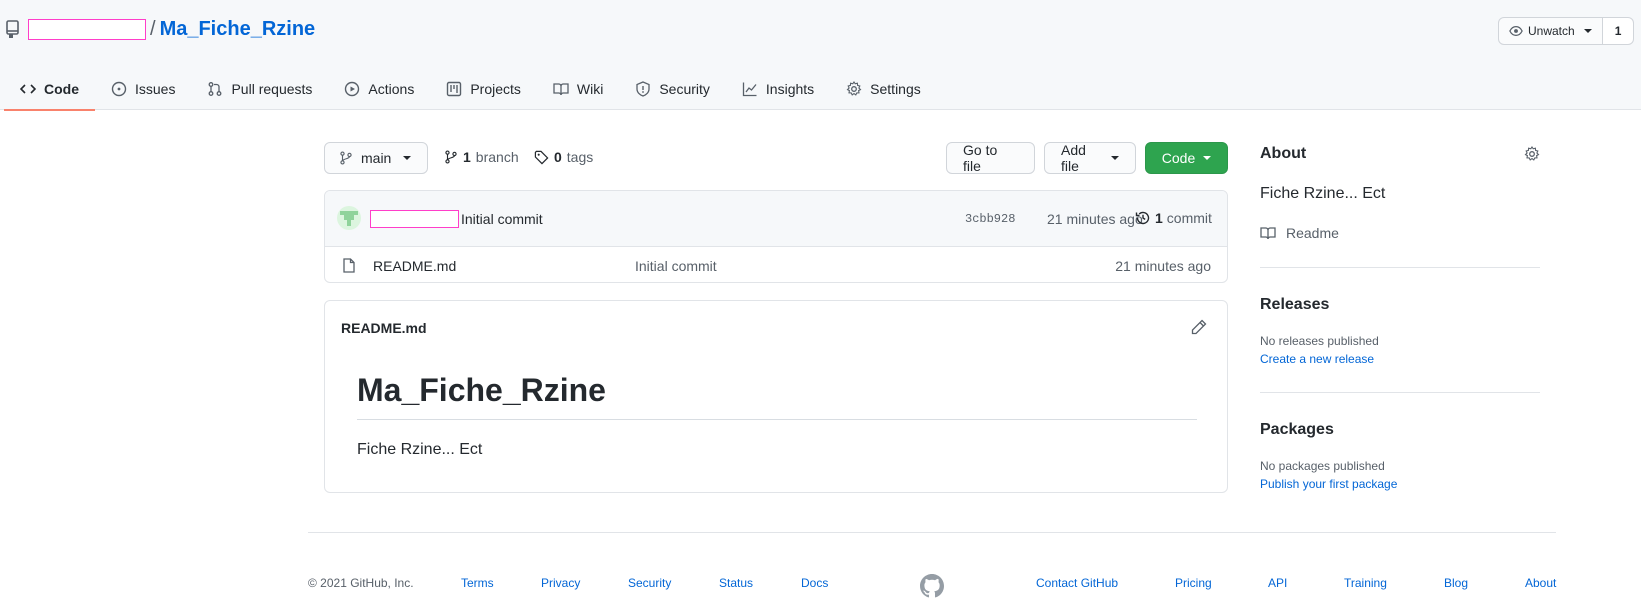 The width and height of the screenshot is (1641, 609). Describe the element at coordinates (1618, 31) in the screenshot. I see `watch-count: 1` at that location.